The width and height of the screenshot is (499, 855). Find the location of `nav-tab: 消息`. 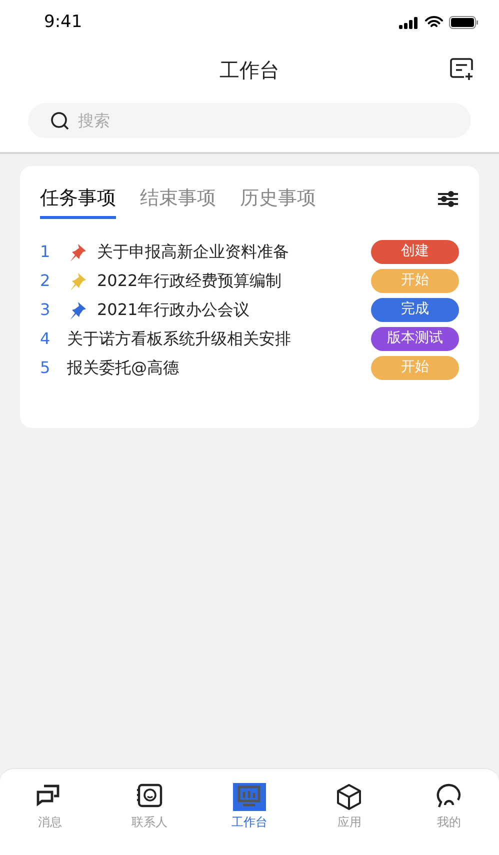

nav-tab: 消息 is located at coordinates (50, 807).